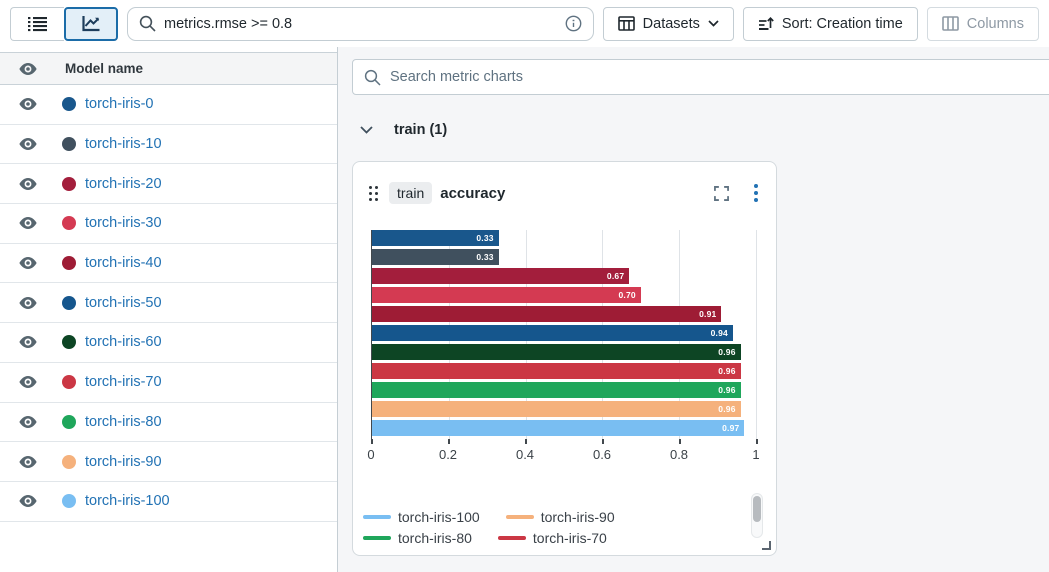  What do you see at coordinates (123, 303) in the screenshot?
I see `model-name-link: torch-iris-50` at bounding box center [123, 303].